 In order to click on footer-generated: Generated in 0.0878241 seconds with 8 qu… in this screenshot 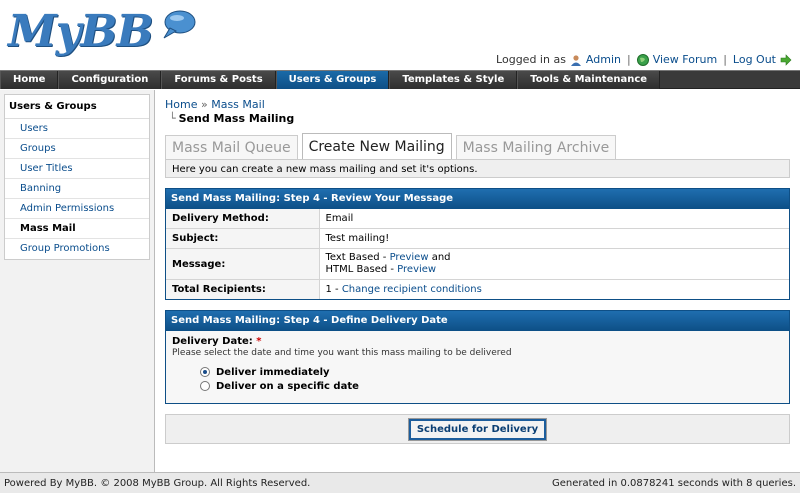, I will do `click(673, 483)`.